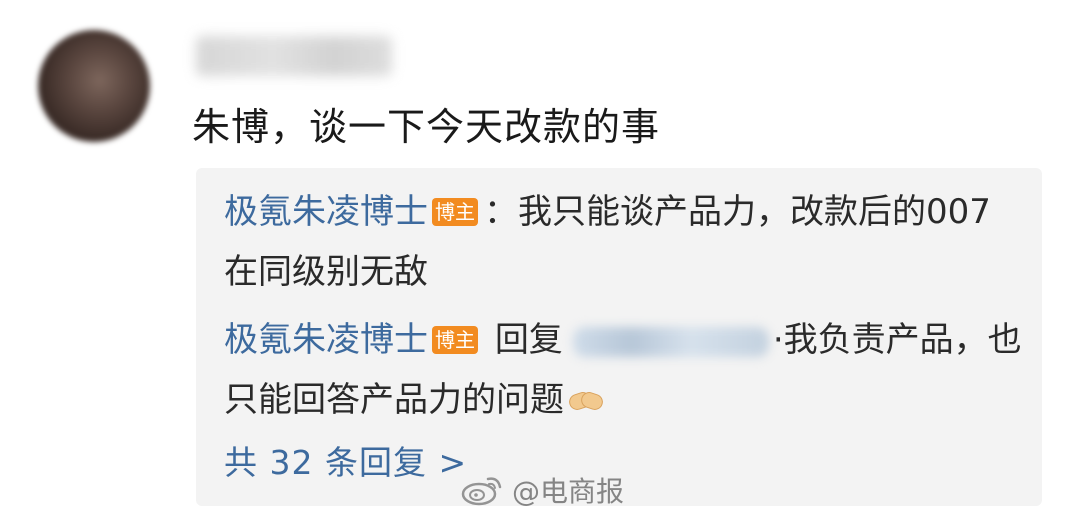 The height and width of the screenshot is (516, 1080). Describe the element at coordinates (94, 86) in the screenshot. I see `avatar` at that location.